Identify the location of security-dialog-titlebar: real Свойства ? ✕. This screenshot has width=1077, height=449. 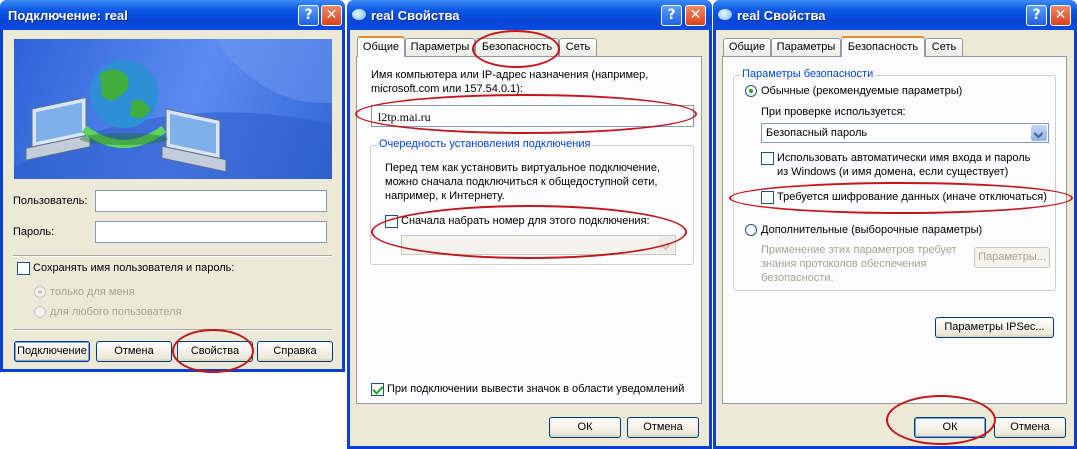
(895, 15).